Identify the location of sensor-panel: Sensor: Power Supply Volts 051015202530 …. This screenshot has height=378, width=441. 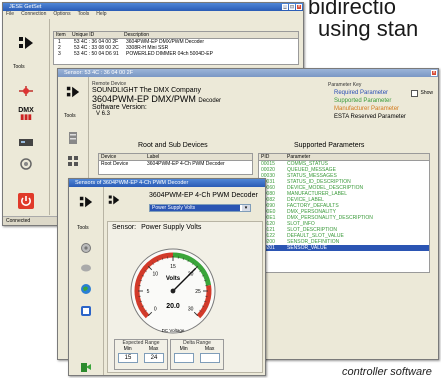
(185, 297).